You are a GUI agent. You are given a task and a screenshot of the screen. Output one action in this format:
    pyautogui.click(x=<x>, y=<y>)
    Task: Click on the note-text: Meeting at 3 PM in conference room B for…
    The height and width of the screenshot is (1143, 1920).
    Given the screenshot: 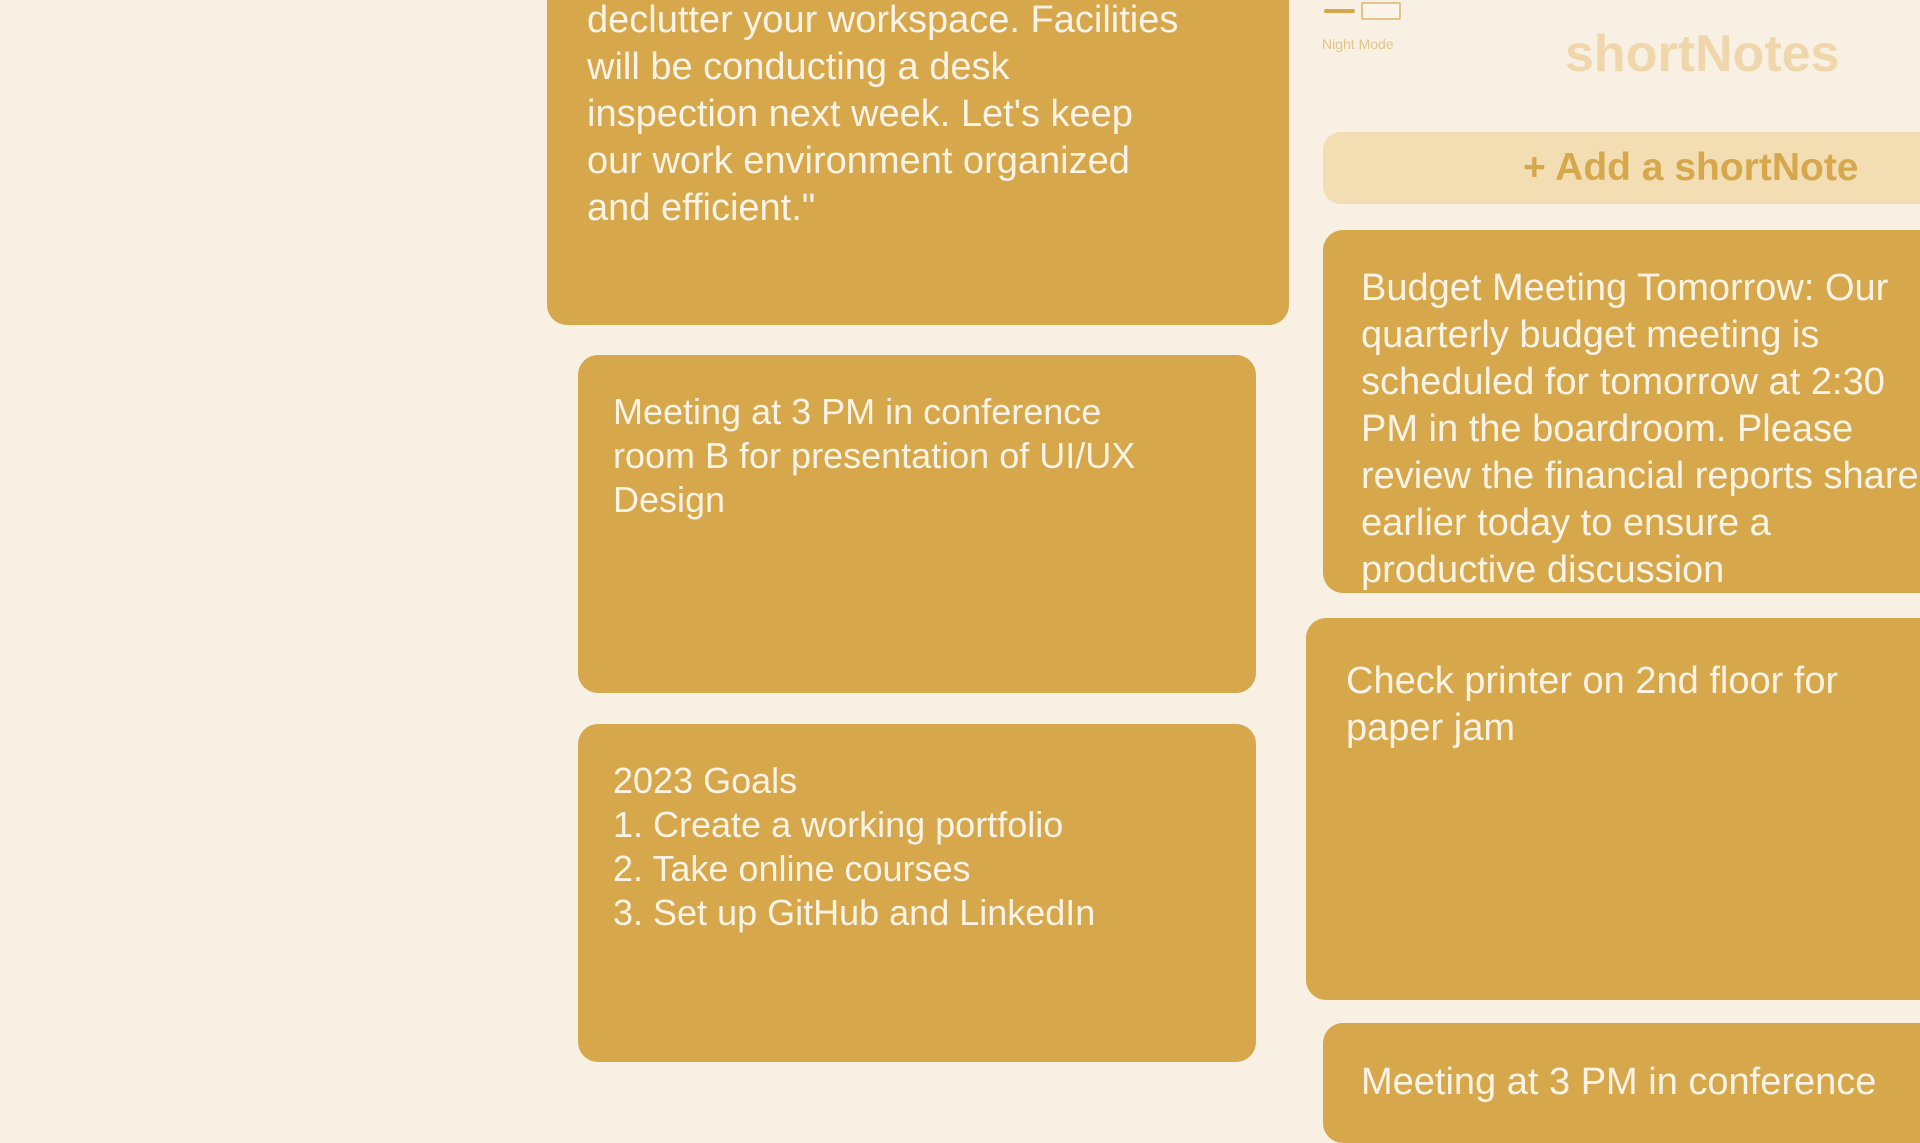 What is the action you would take?
    pyautogui.click(x=874, y=455)
    